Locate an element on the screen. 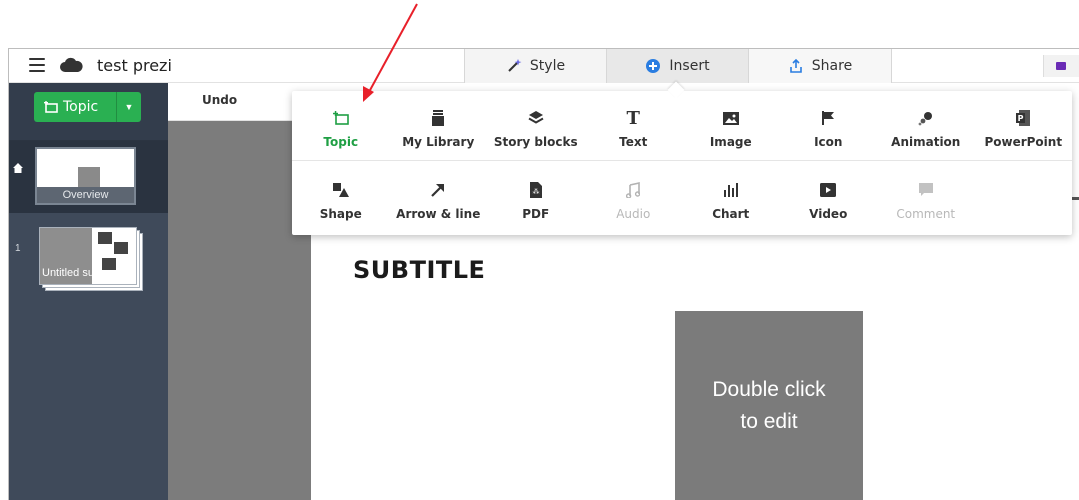  item-label: My Library is located at coordinates (438, 142).